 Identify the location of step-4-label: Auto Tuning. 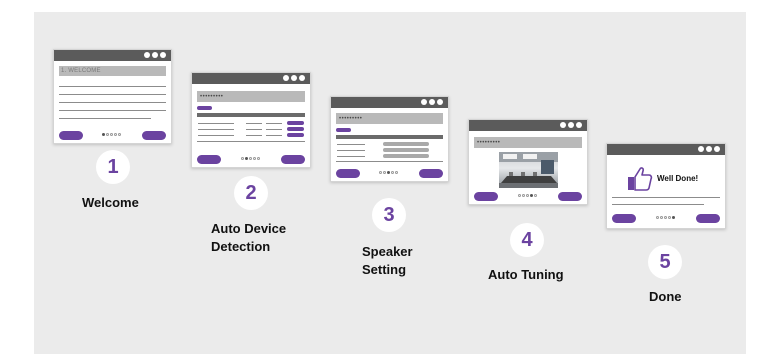
(526, 274).